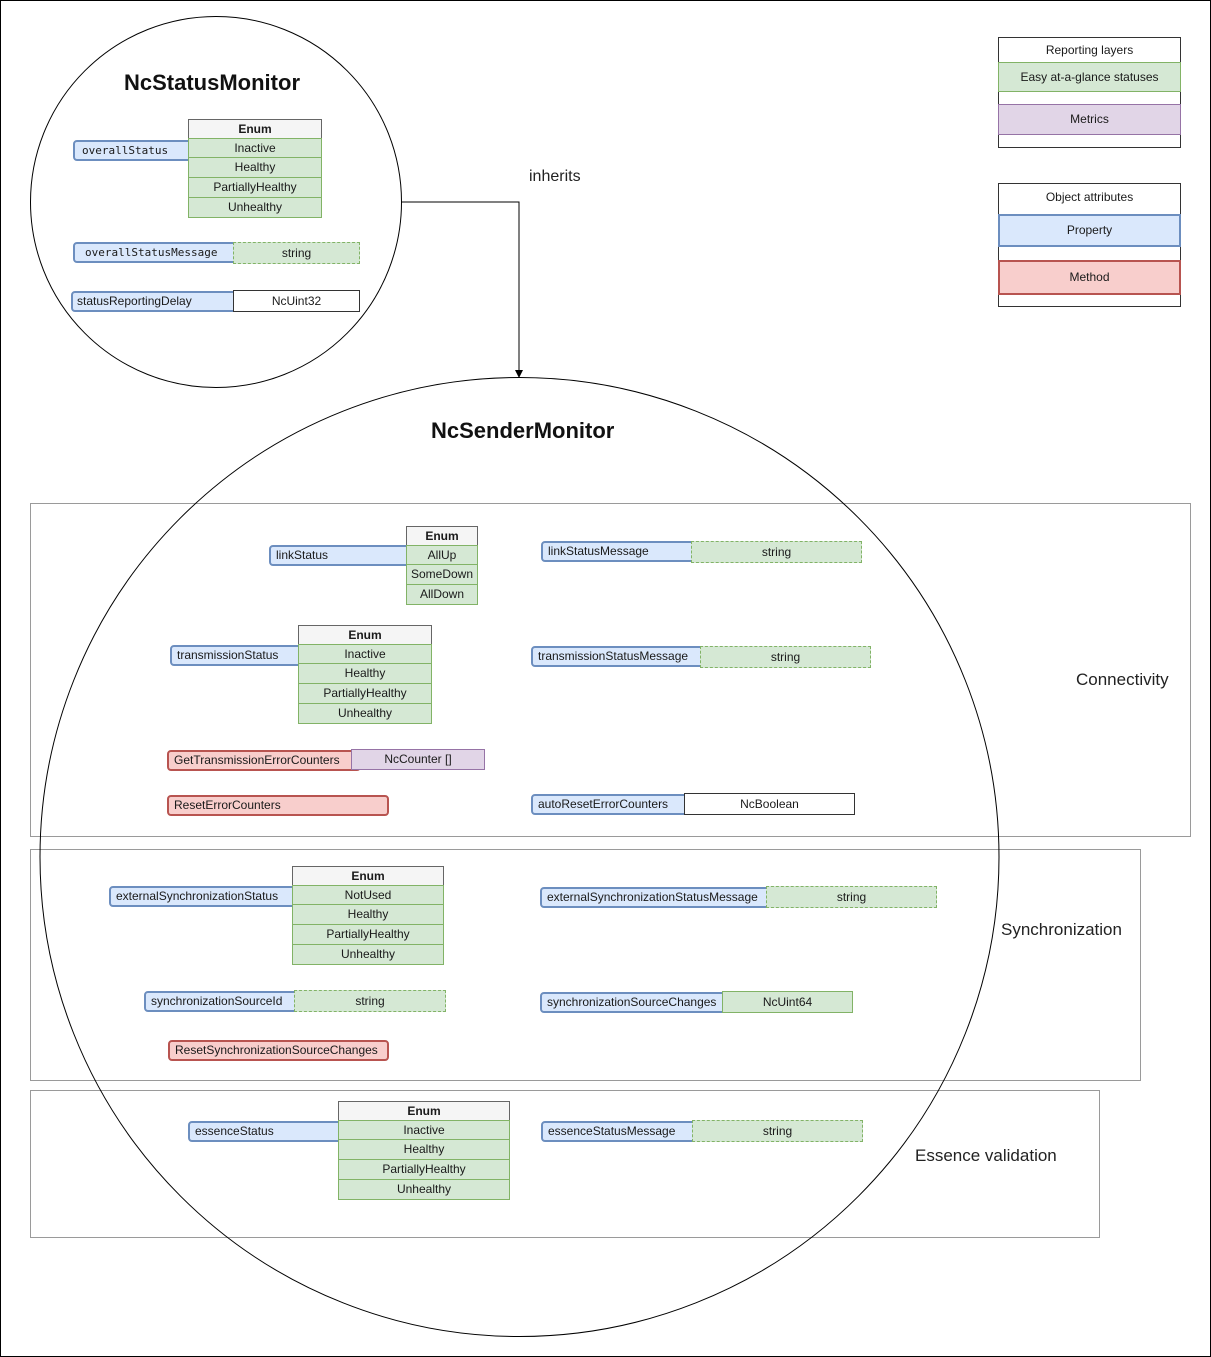 The height and width of the screenshot is (1357, 1211). I want to click on inherits-connector, so click(460, 286).